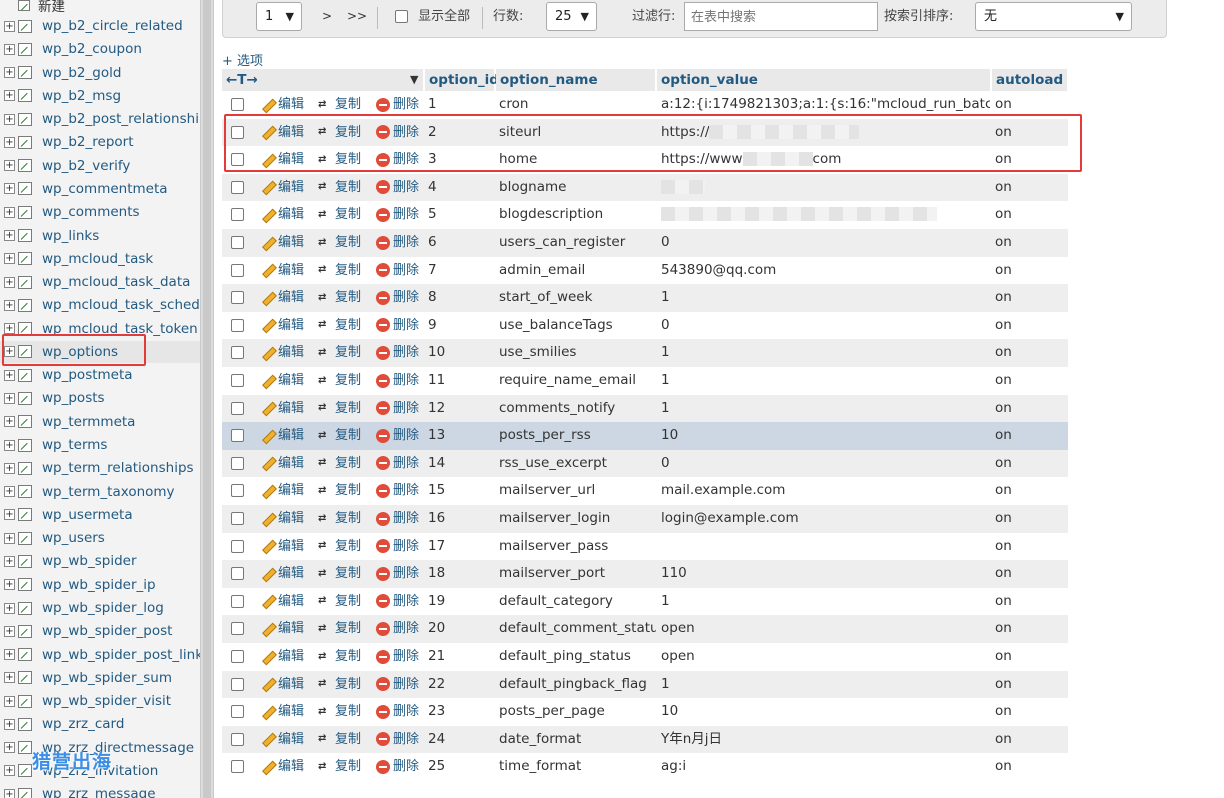  I want to click on sidebar-item-wp-b2-gold: + wp_b2_gold, so click(100, 73).